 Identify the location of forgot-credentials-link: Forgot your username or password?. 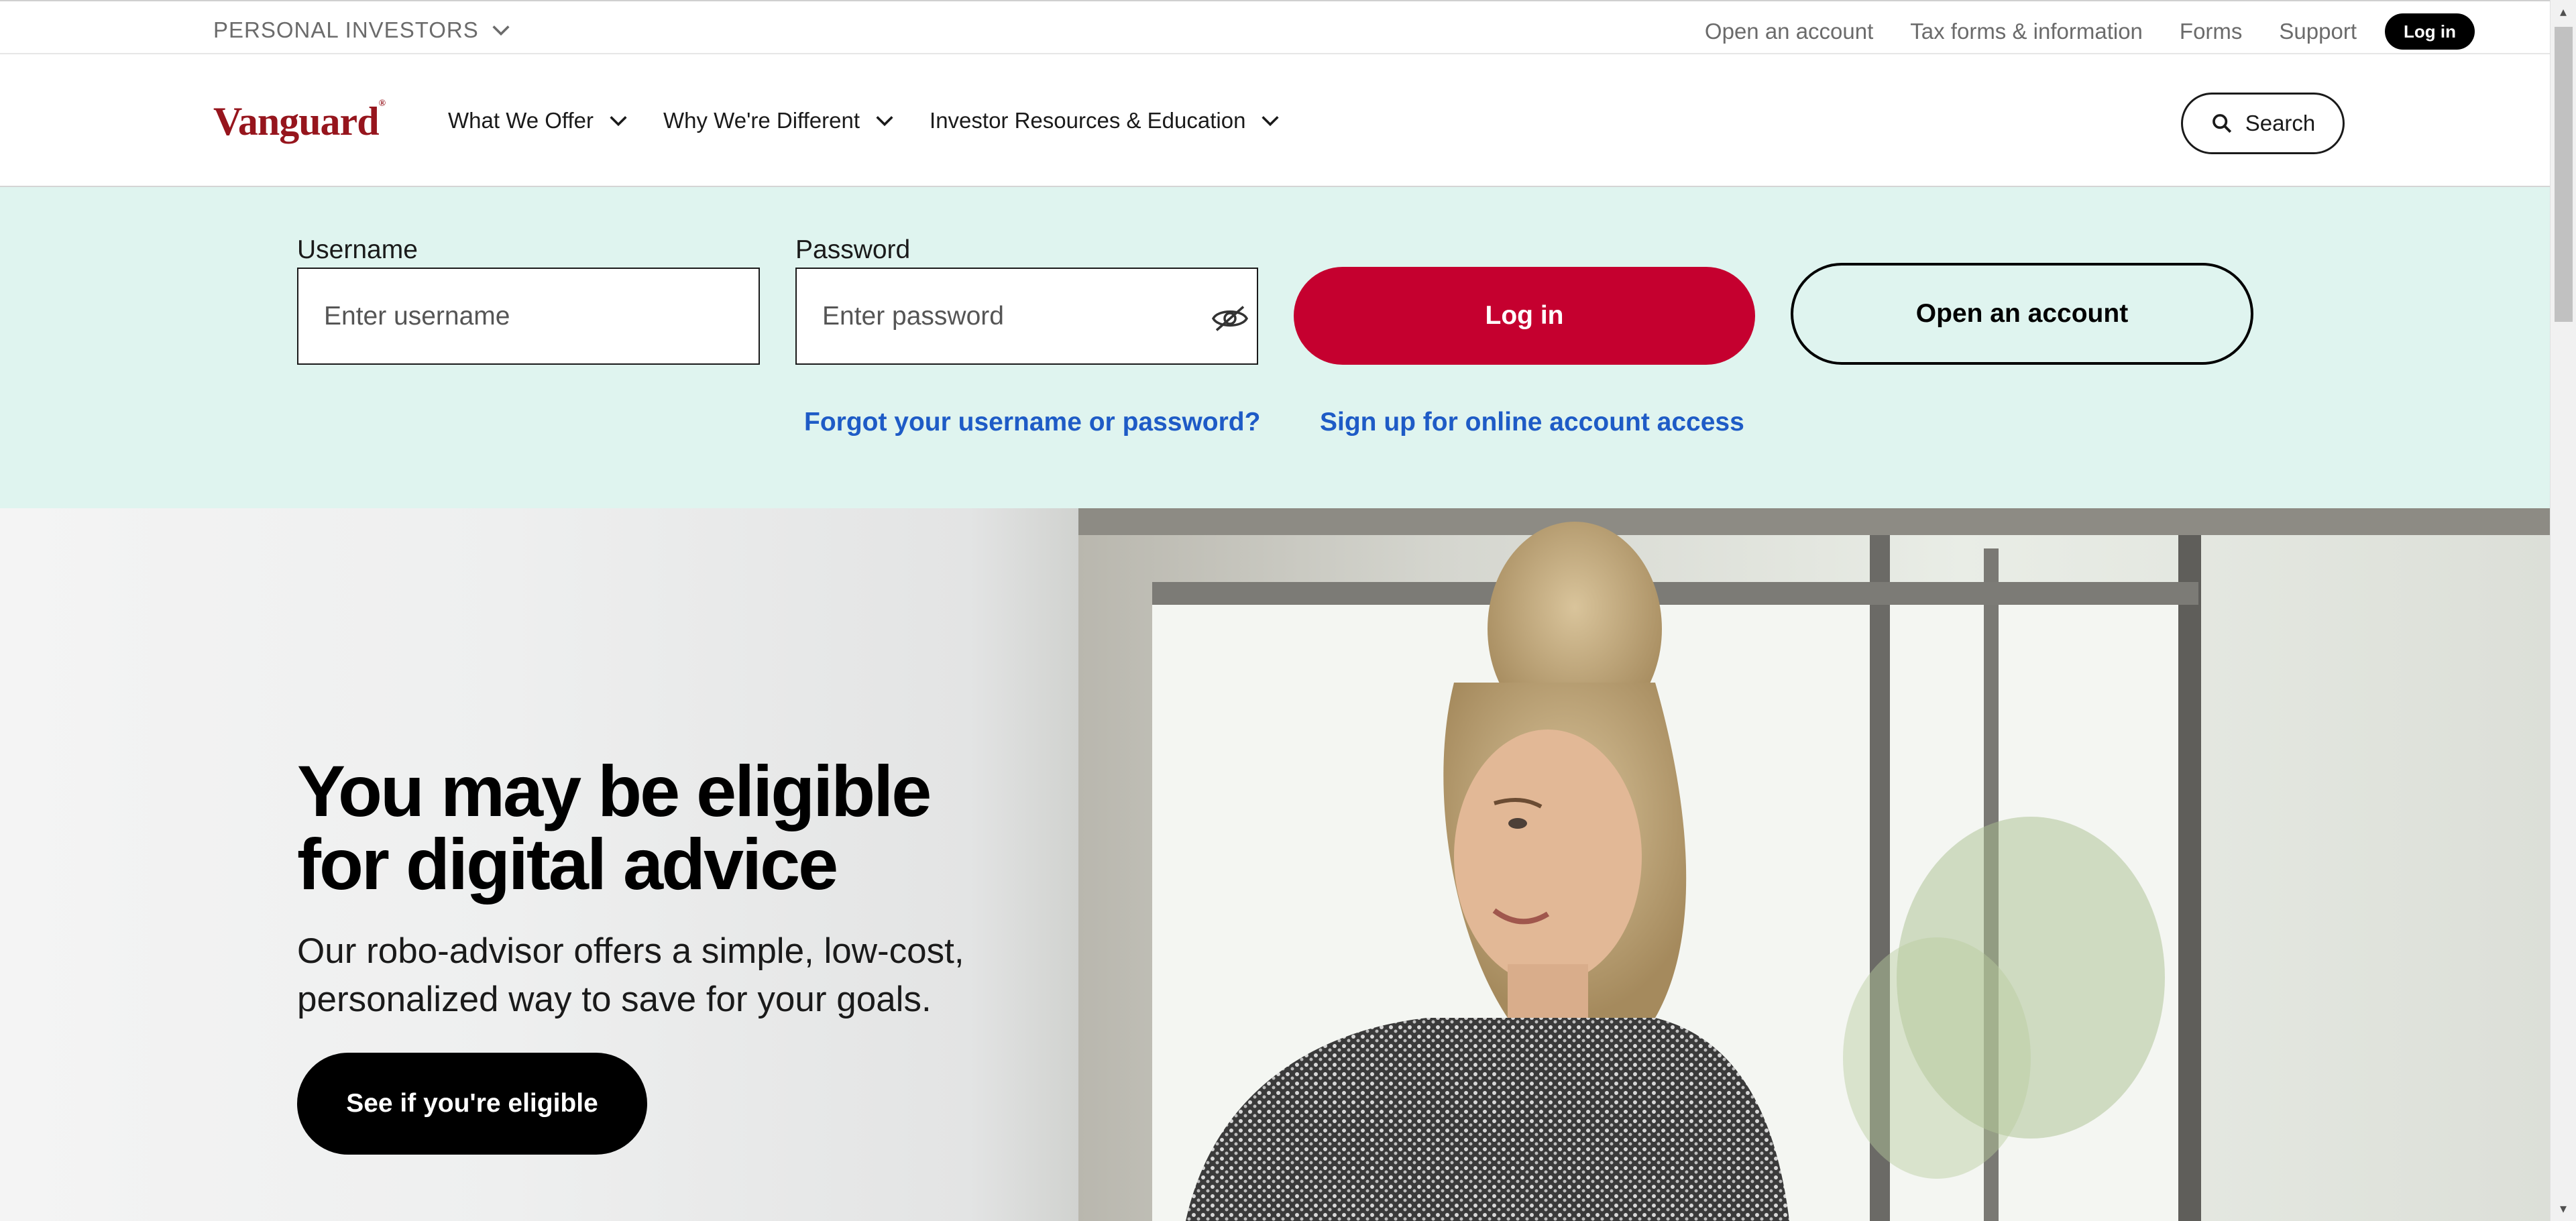
(1032, 422).